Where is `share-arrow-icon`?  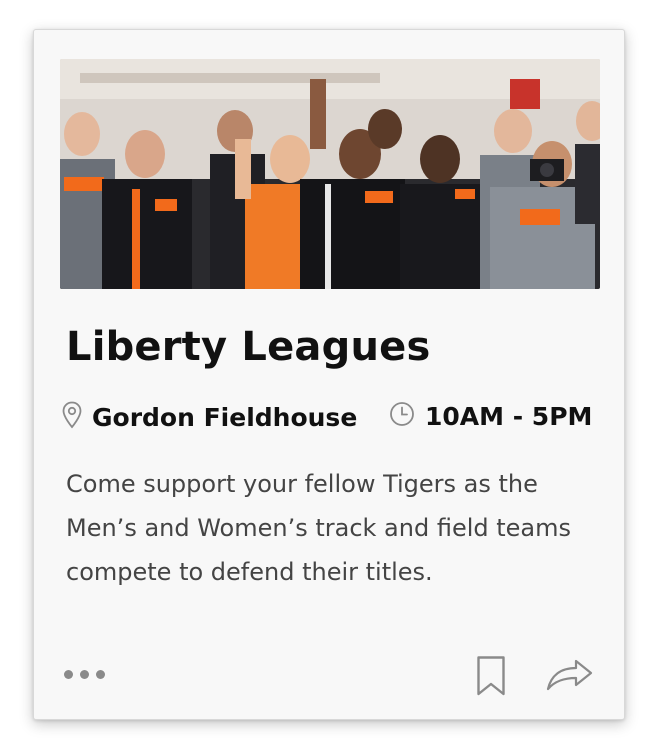 share-arrow-icon is located at coordinates (569, 675).